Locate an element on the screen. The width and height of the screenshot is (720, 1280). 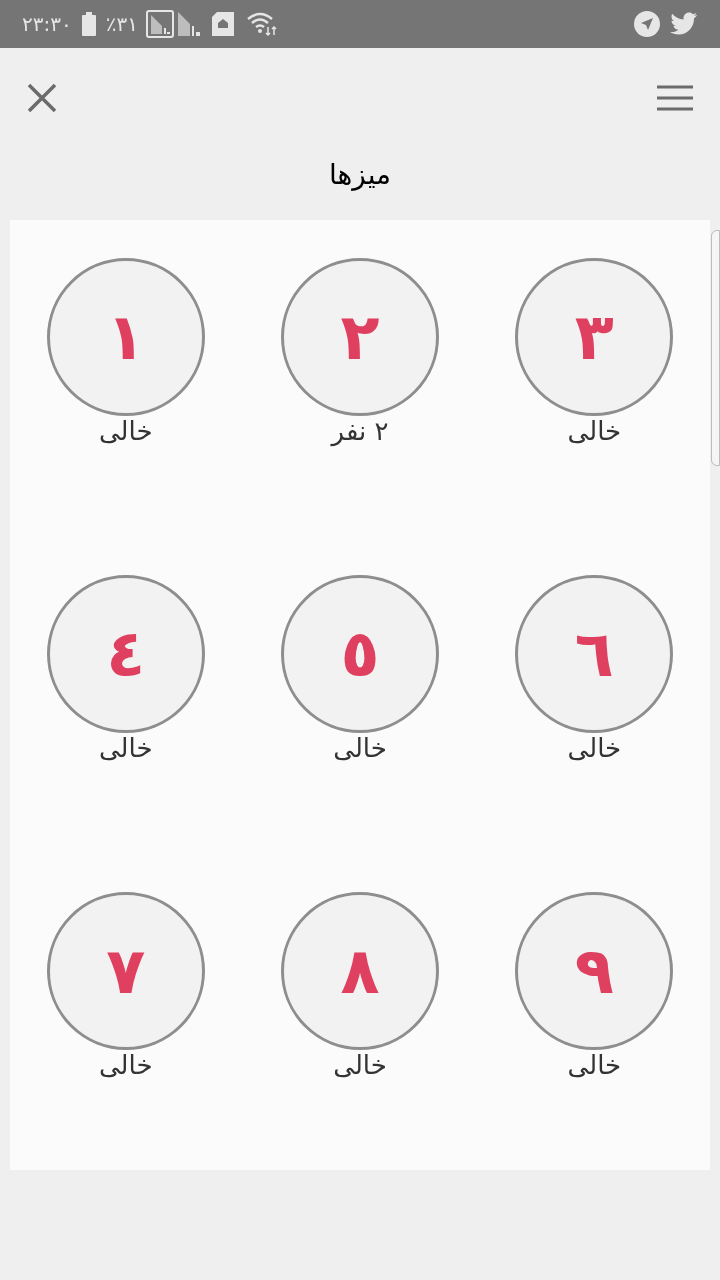
battery-percent: ٪۳۱ is located at coordinates (121, 24).